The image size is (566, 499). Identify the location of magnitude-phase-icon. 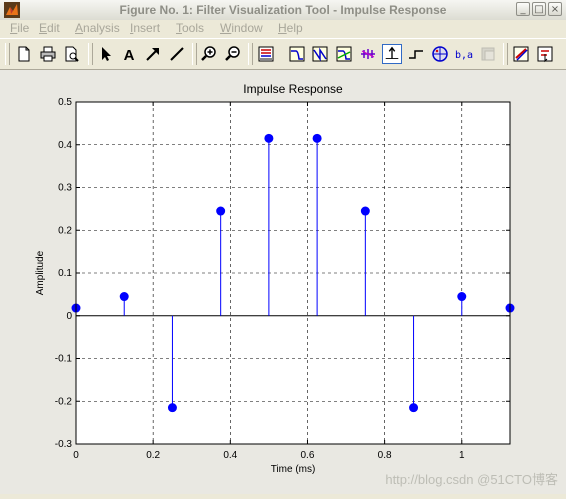
(344, 54).